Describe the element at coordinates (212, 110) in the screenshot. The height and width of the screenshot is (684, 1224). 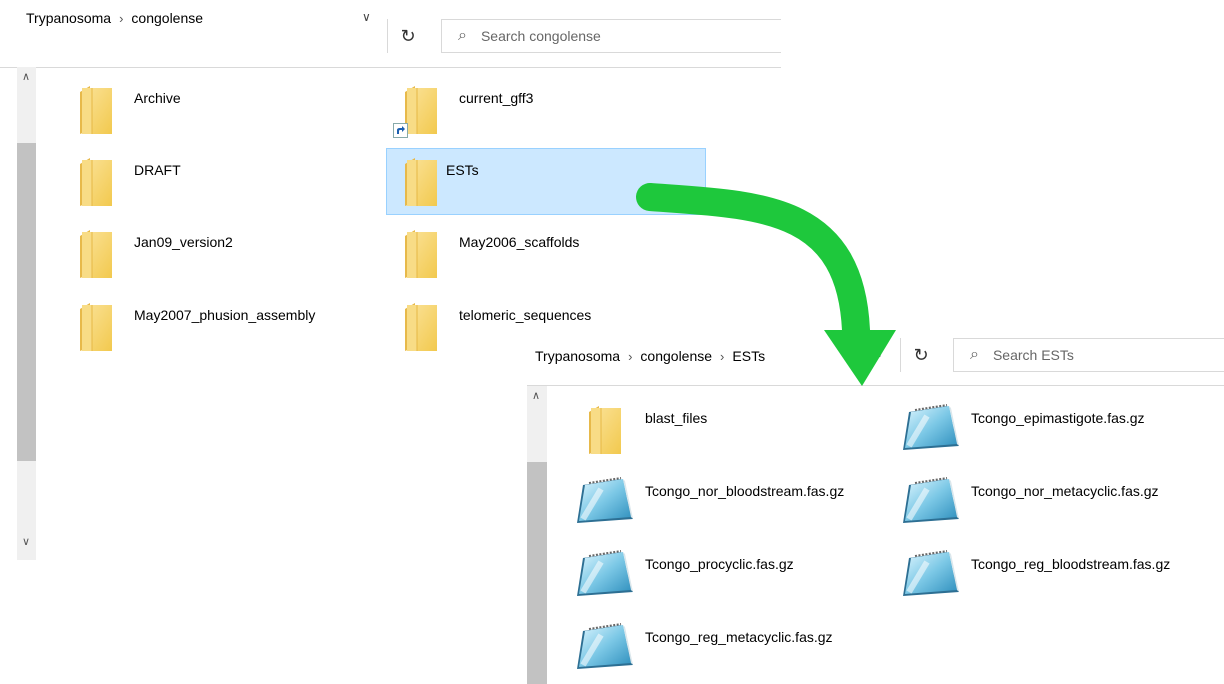
I see `folder-item-archive: Archive` at that location.